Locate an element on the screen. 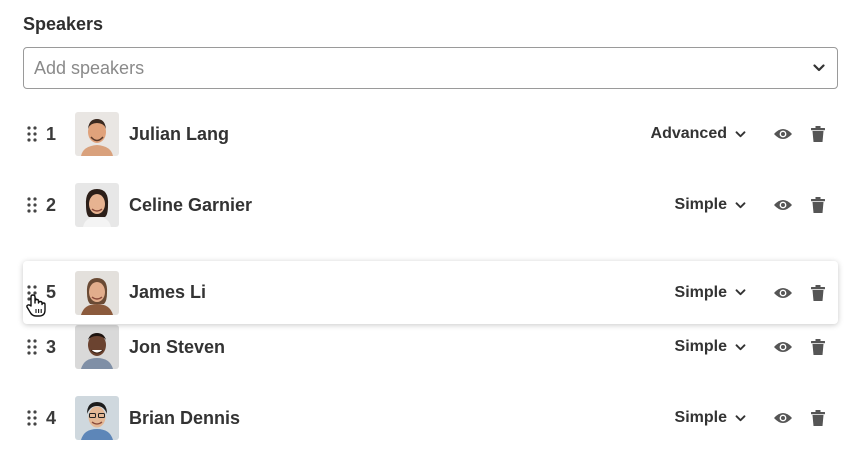 Image resolution: width=857 pixels, height=456 pixels. mode-label: Advanced is located at coordinates (688, 133).